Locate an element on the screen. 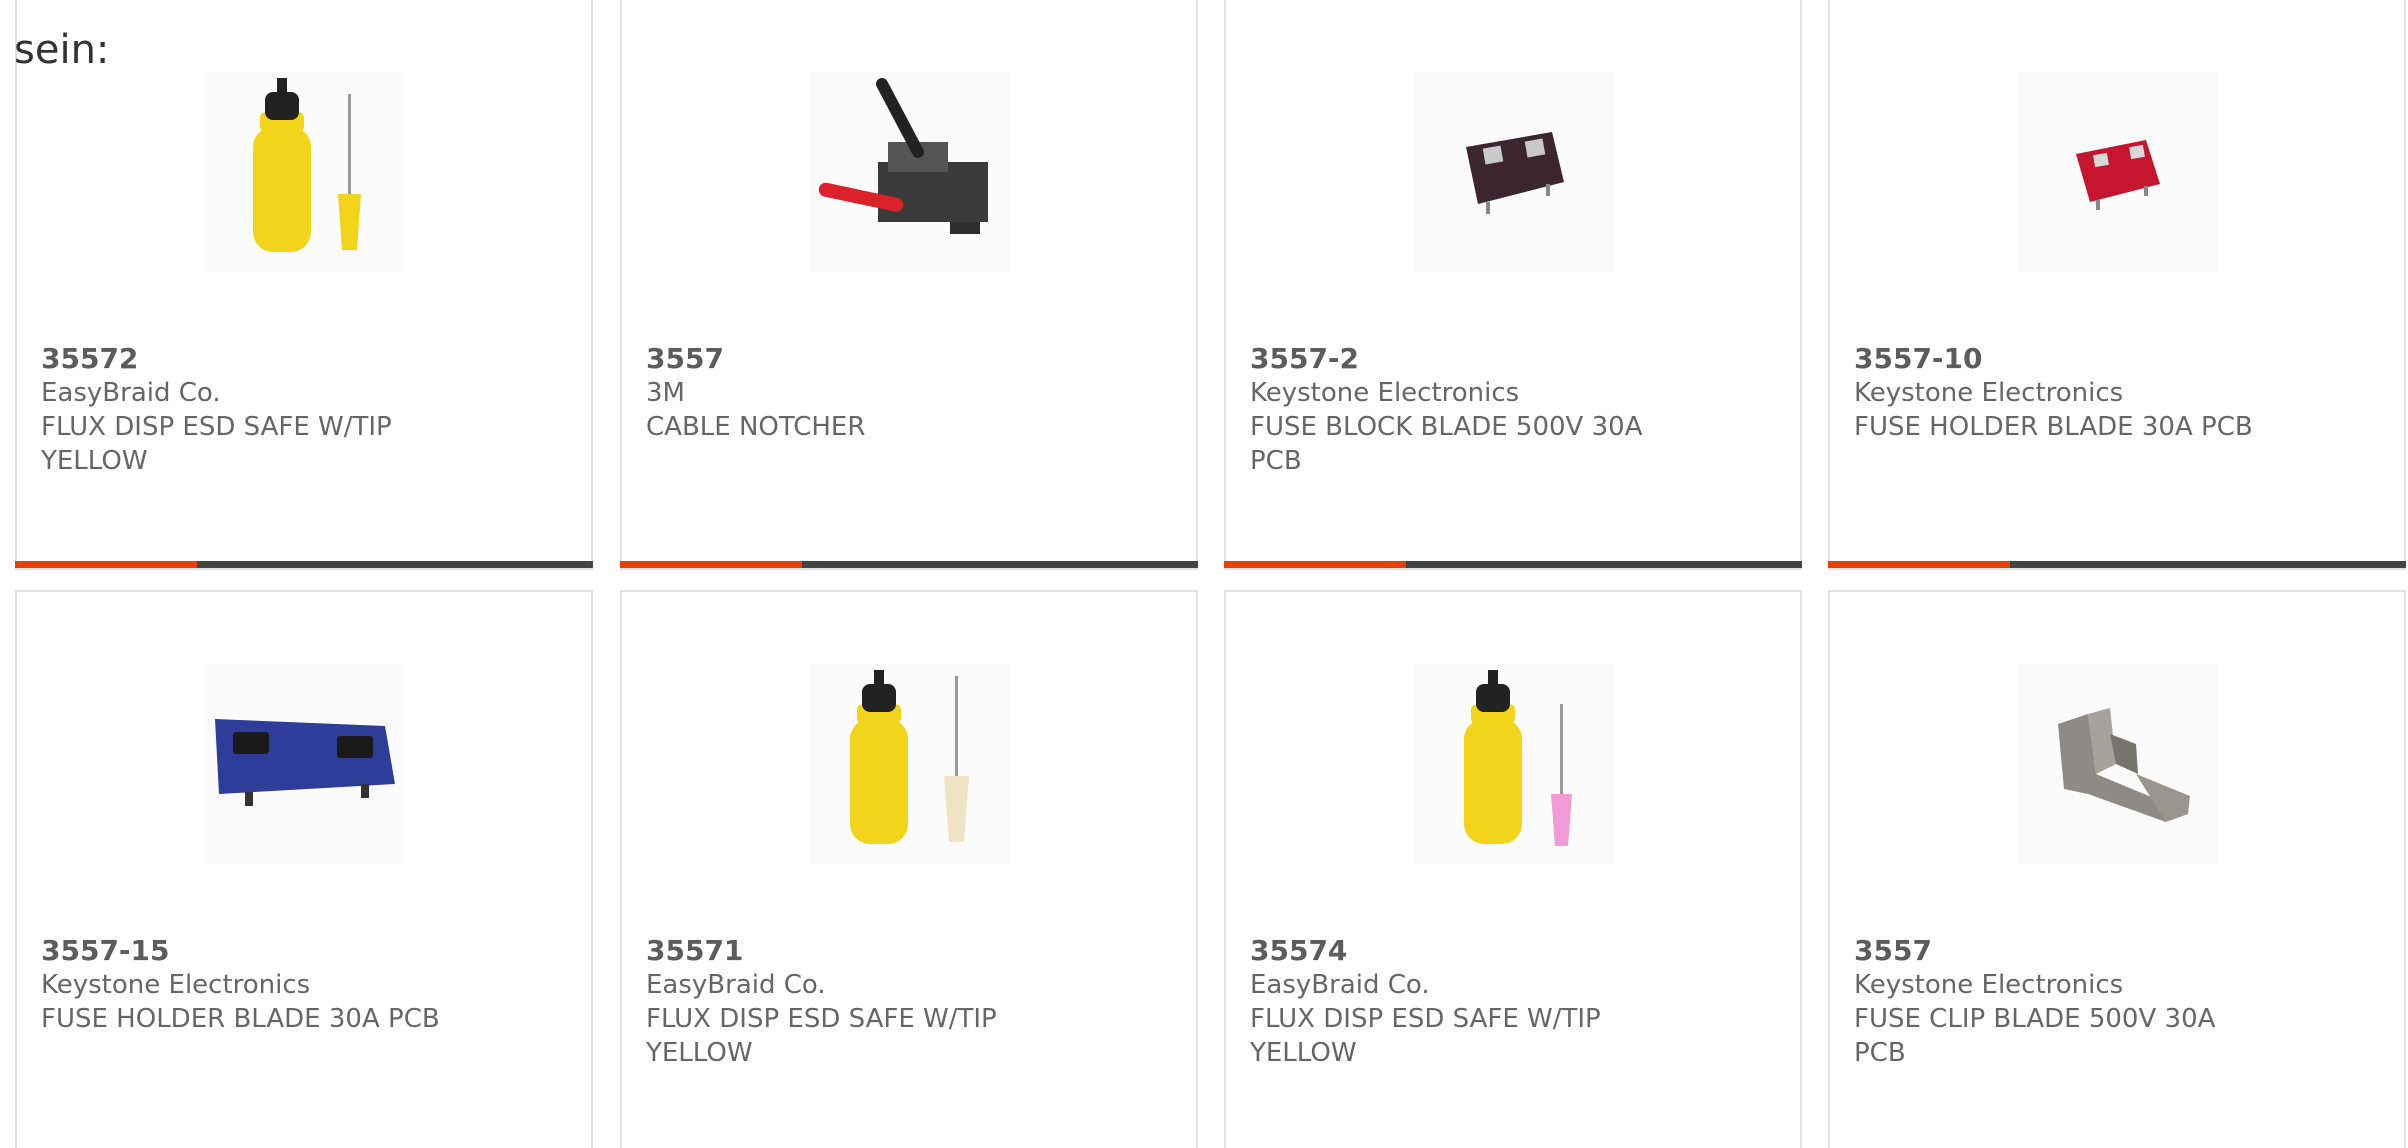 This screenshot has height=1148, width=2408. blue-fuse-holder-icon is located at coordinates (305, 764).